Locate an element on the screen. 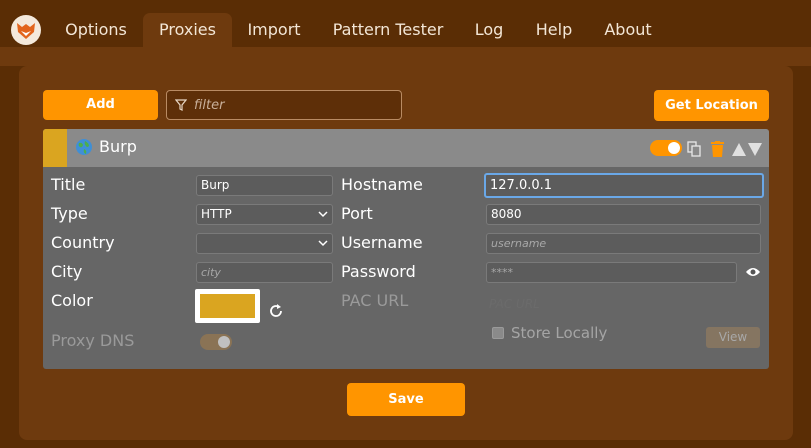 The height and width of the screenshot is (448, 811). delete-icon is located at coordinates (717, 149).